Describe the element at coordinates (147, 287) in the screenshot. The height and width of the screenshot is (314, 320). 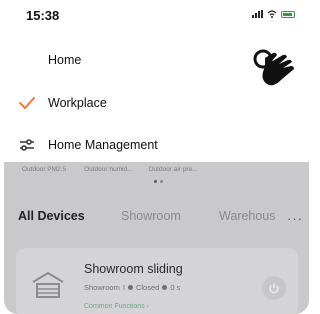
I see `device-state: Closed` at that location.